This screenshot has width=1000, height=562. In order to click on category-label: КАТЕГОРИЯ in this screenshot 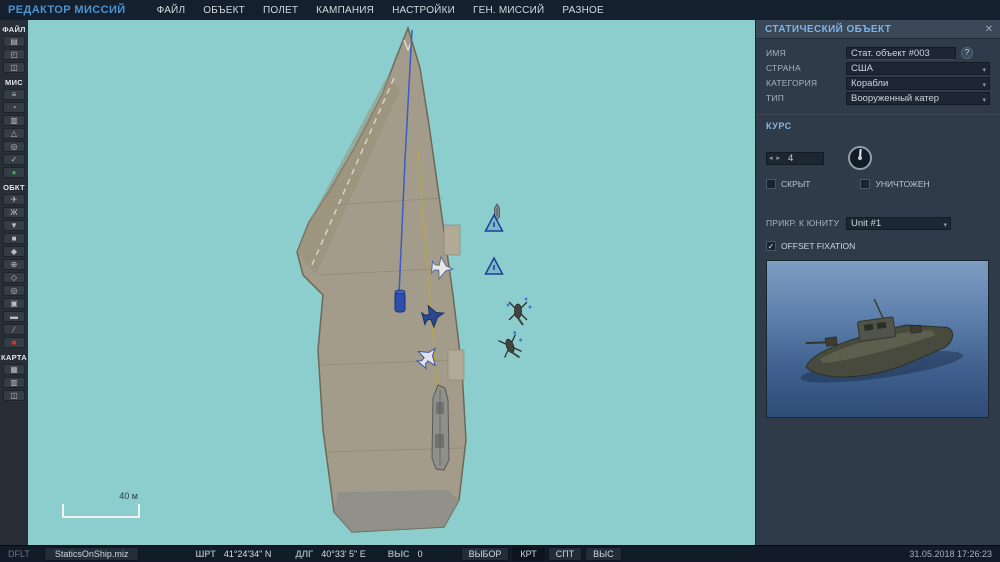, I will do `click(792, 83)`.